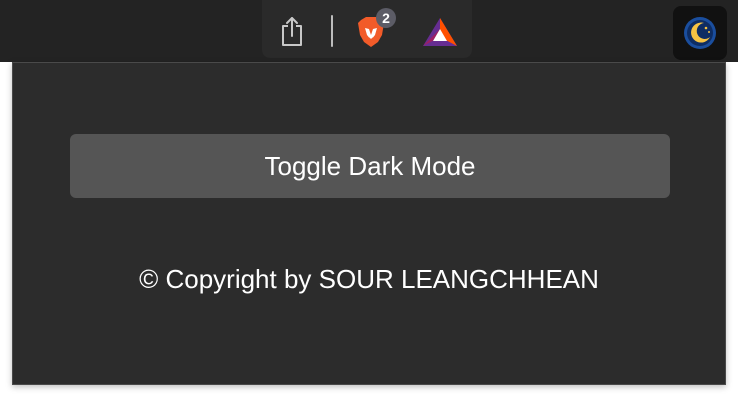 This screenshot has height=400, width=738. Describe the element at coordinates (332, 31) in the screenshot. I see `toolbar-divider` at that location.